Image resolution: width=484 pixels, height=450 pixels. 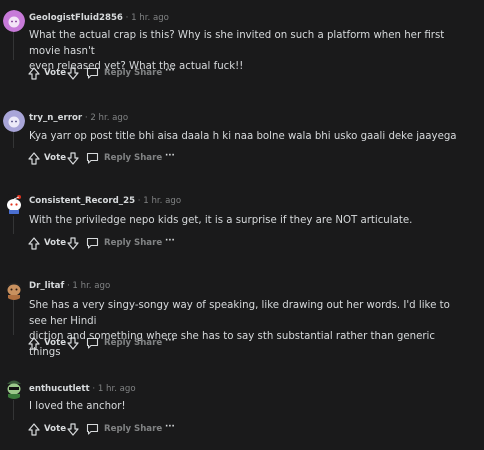 What do you see at coordinates (55, 118) in the screenshot?
I see `username: try_n_error` at bounding box center [55, 118].